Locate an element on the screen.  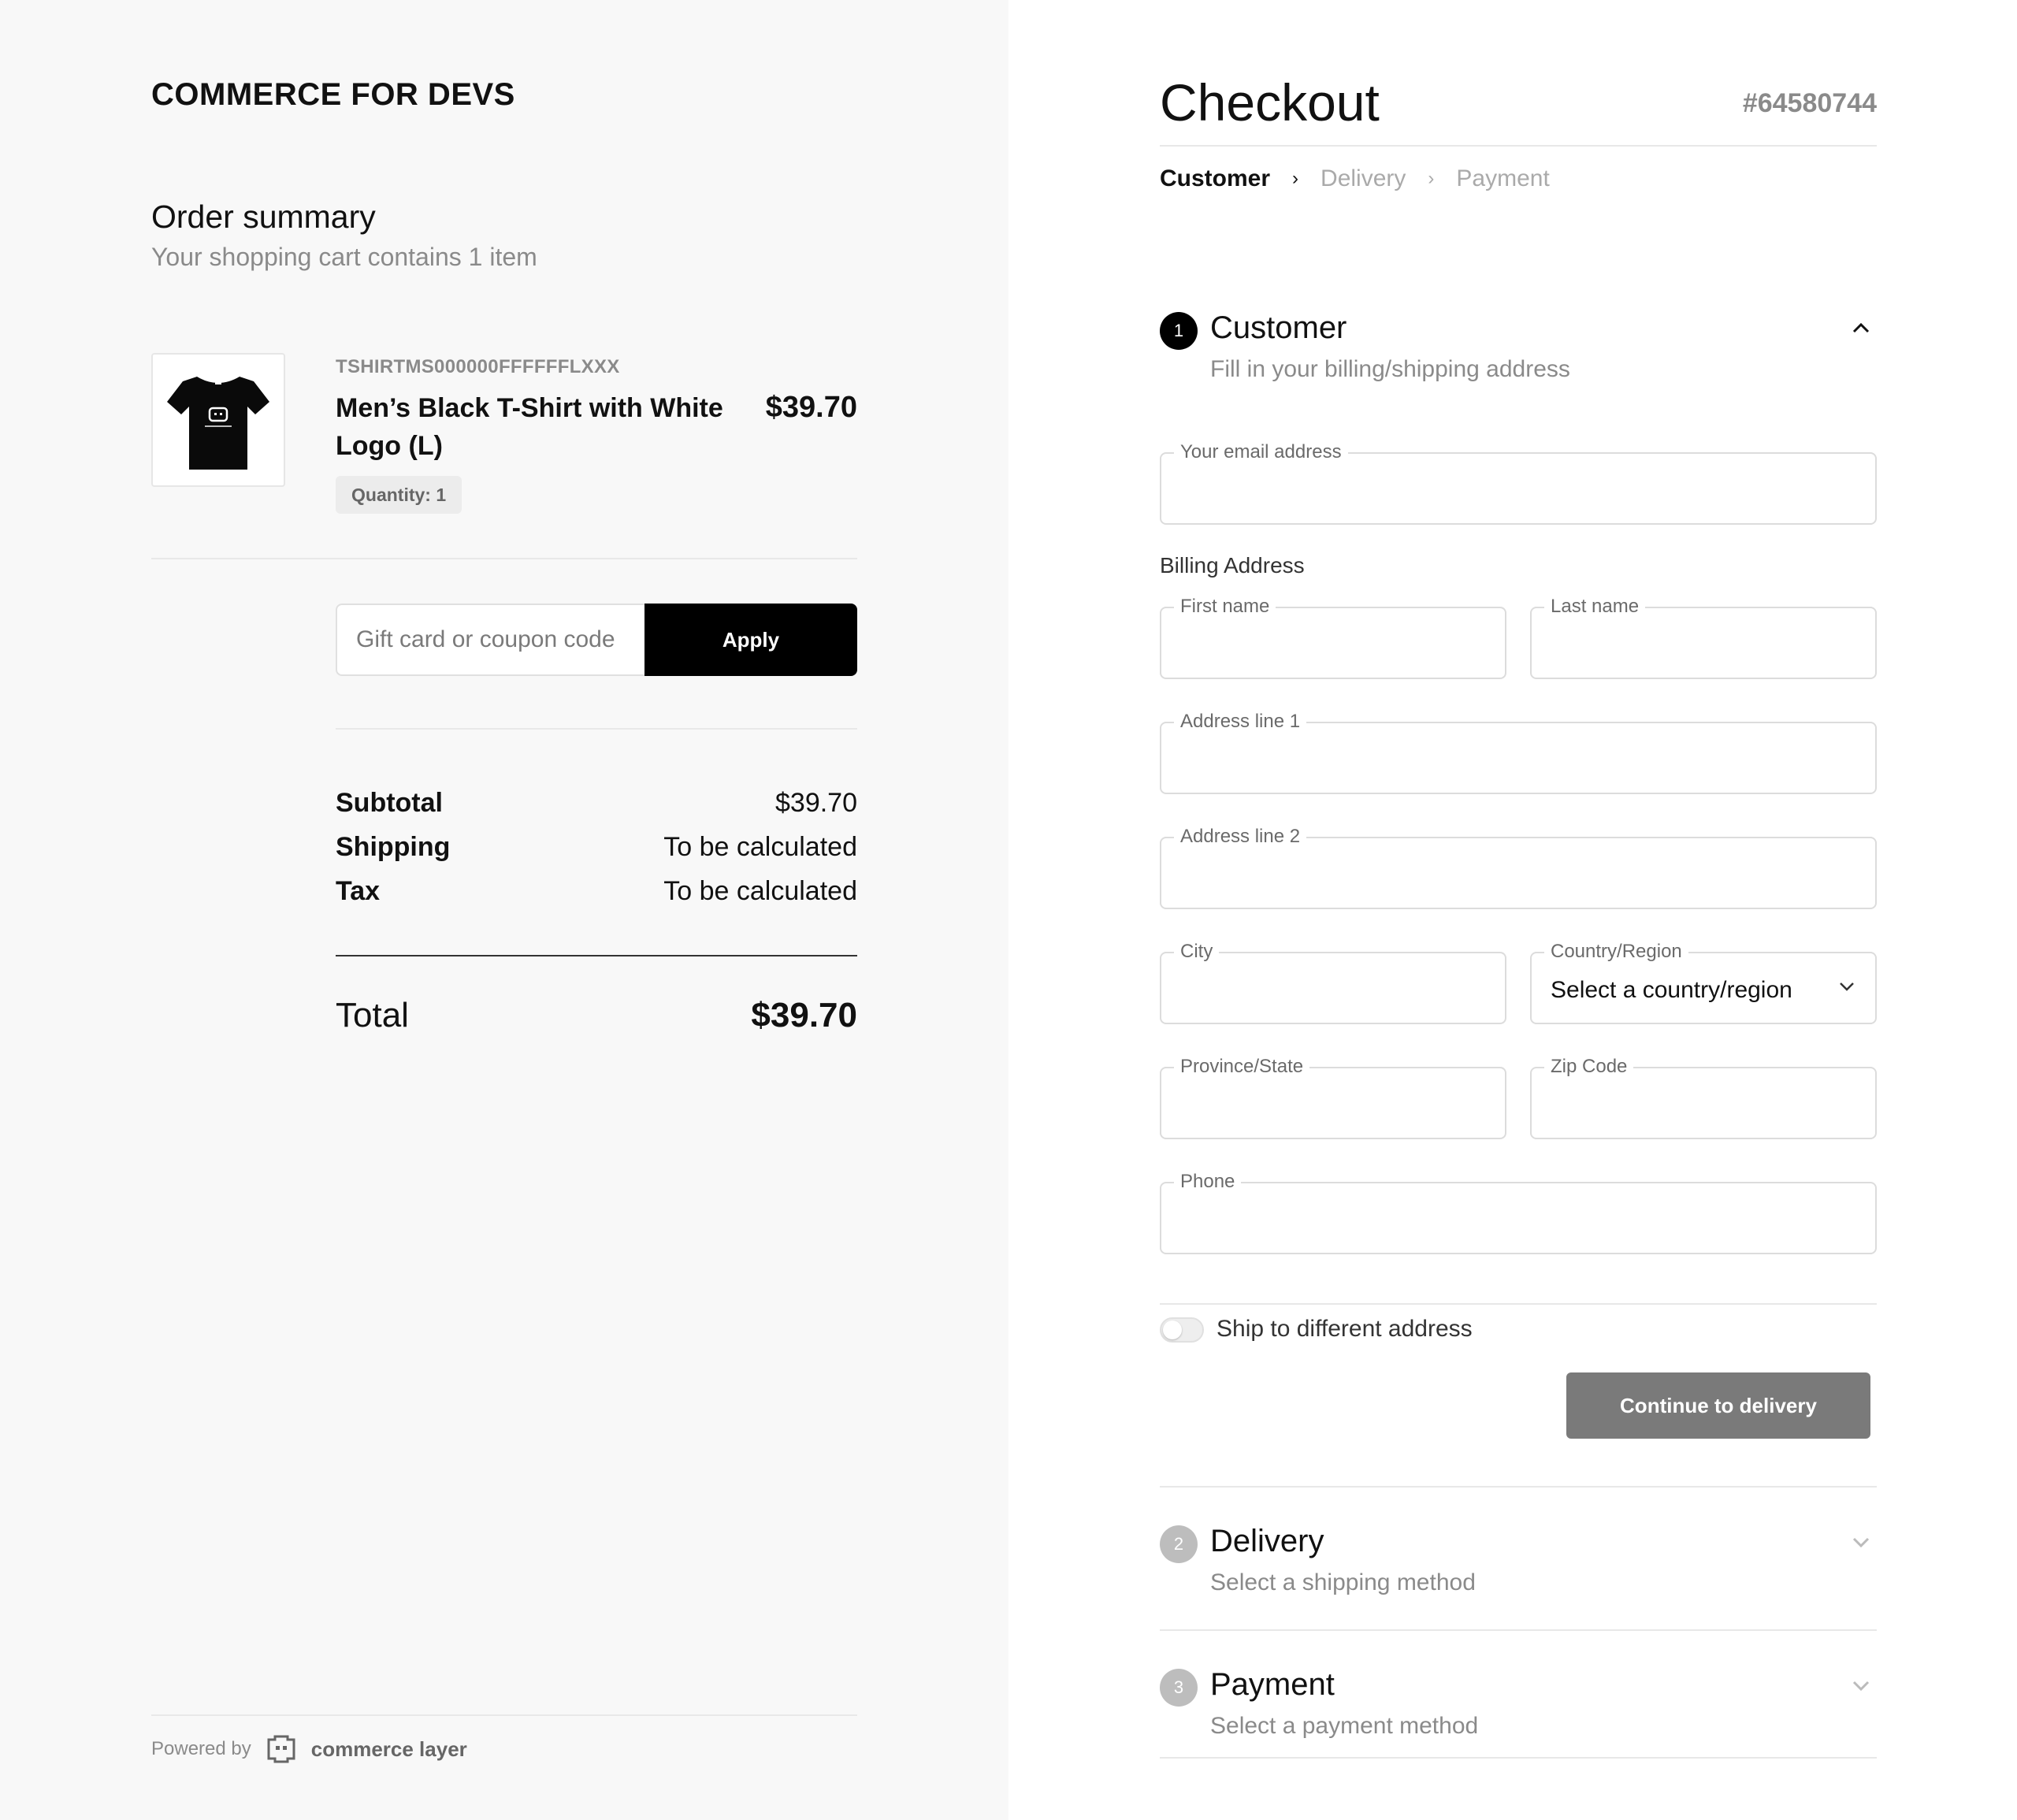
phone-field: Phone is located at coordinates (1518, 1212).